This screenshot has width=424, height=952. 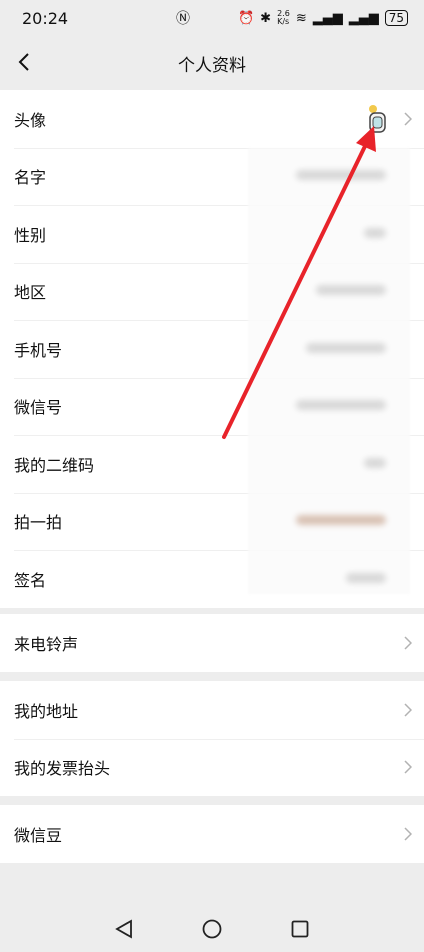 I want to click on status-time: 20:24, so click(x=45, y=18).